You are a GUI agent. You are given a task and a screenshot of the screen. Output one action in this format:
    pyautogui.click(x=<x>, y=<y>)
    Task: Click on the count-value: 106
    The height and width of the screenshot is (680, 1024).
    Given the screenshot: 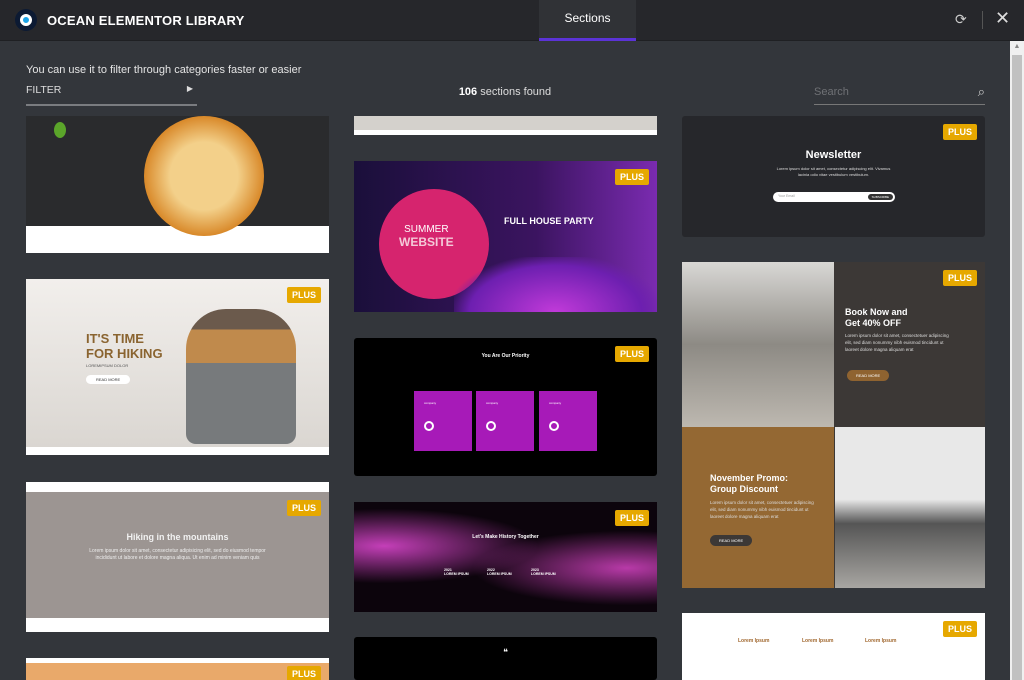 What is the action you would take?
    pyautogui.click(x=468, y=92)
    